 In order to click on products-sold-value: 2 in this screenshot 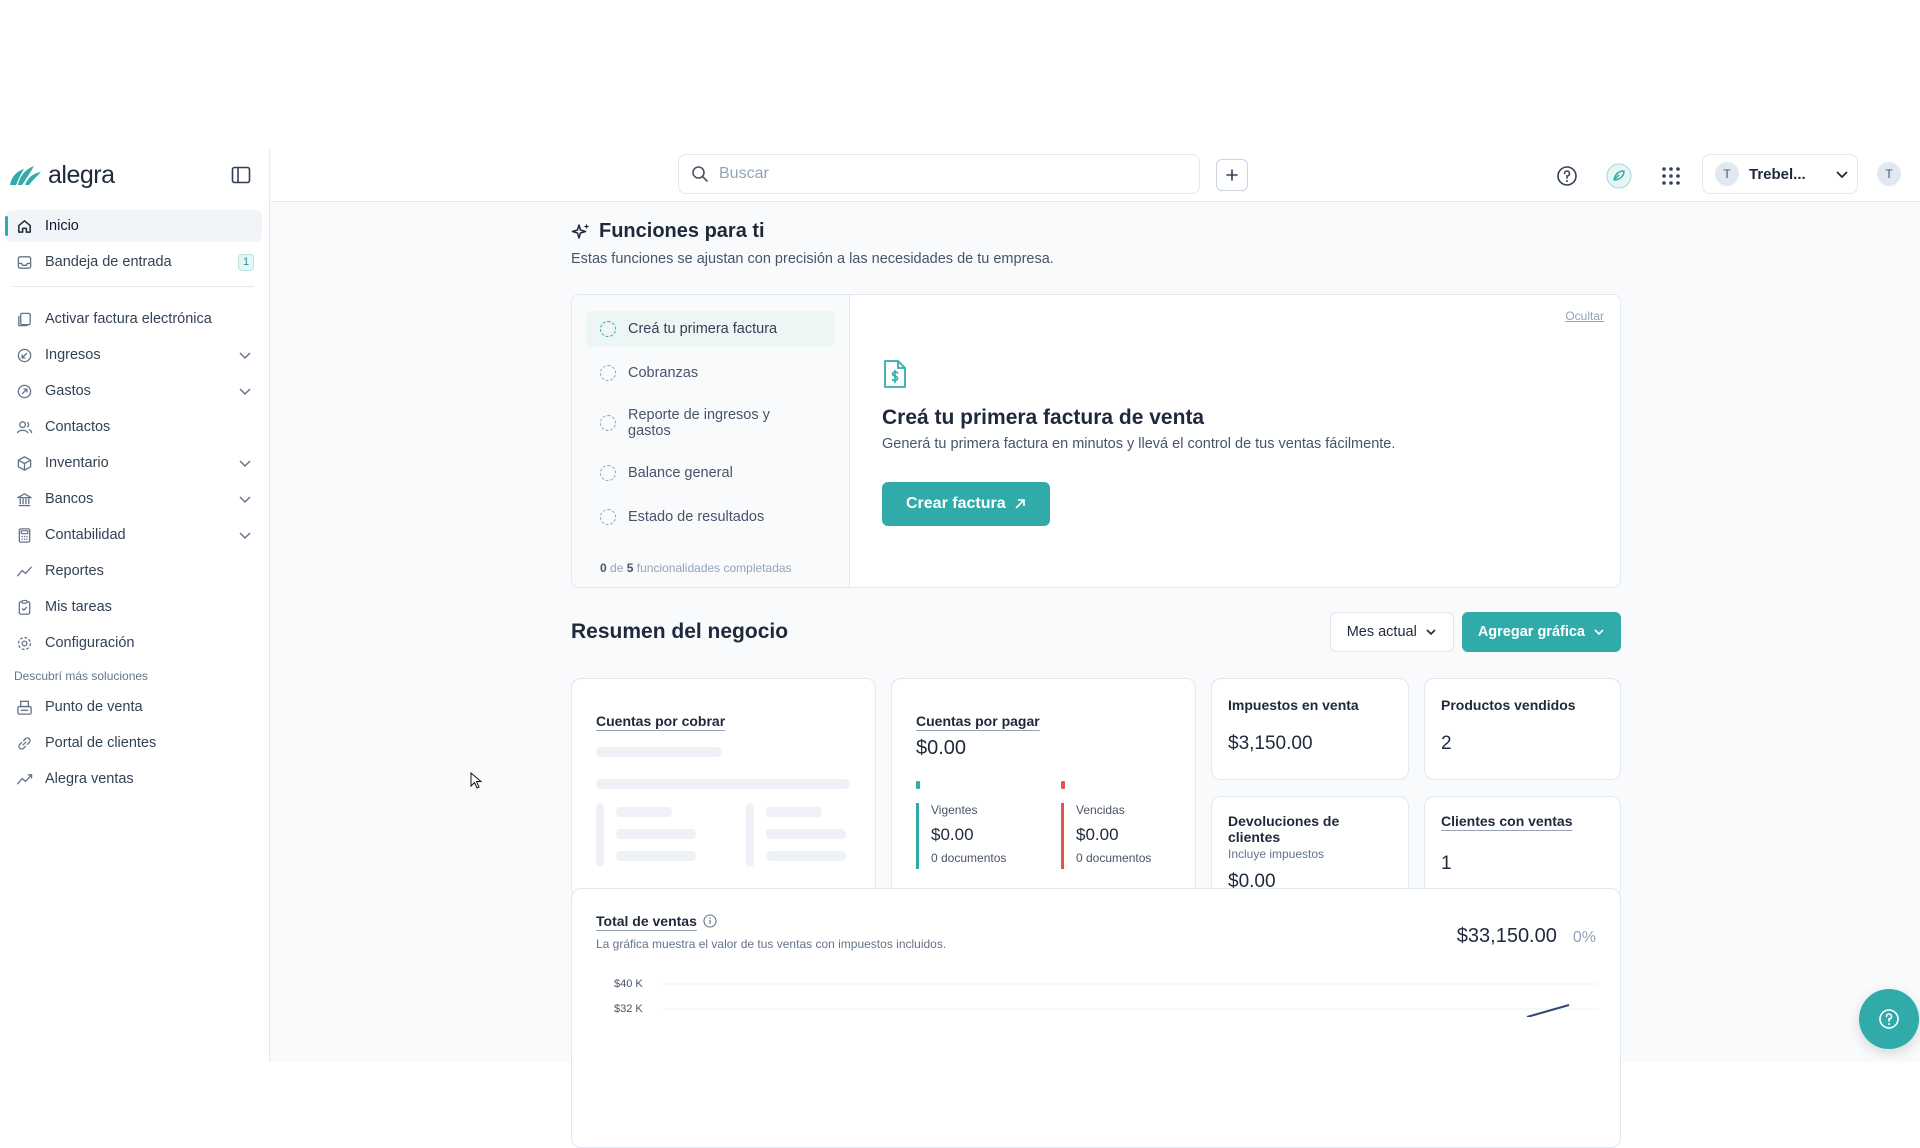, I will do `click(1446, 743)`.